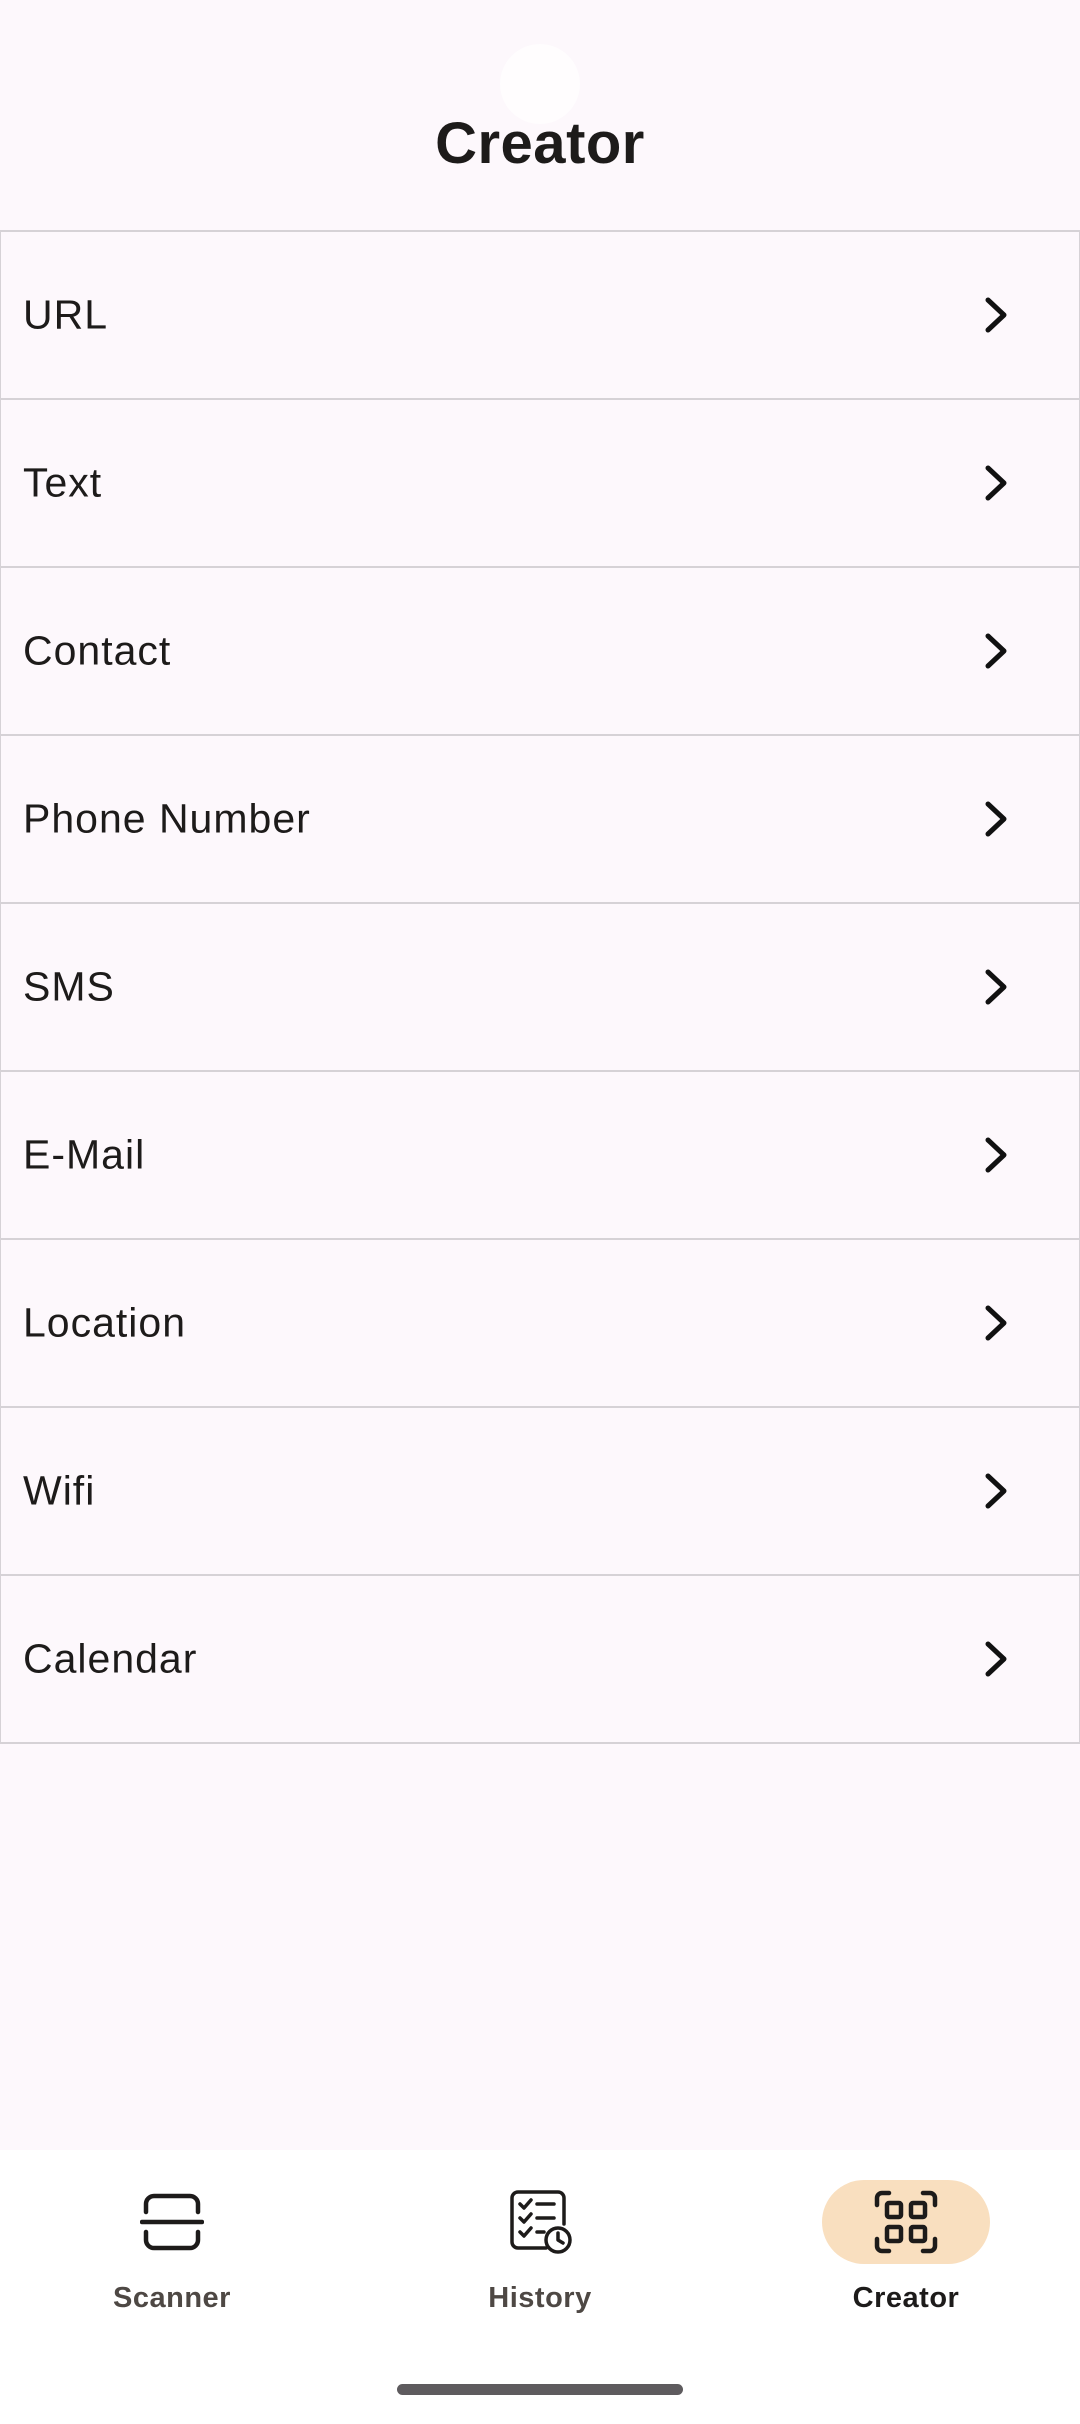  What do you see at coordinates (540, 1492) in the screenshot?
I see `list-item-wifi: Wifi` at bounding box center [540, 1492].